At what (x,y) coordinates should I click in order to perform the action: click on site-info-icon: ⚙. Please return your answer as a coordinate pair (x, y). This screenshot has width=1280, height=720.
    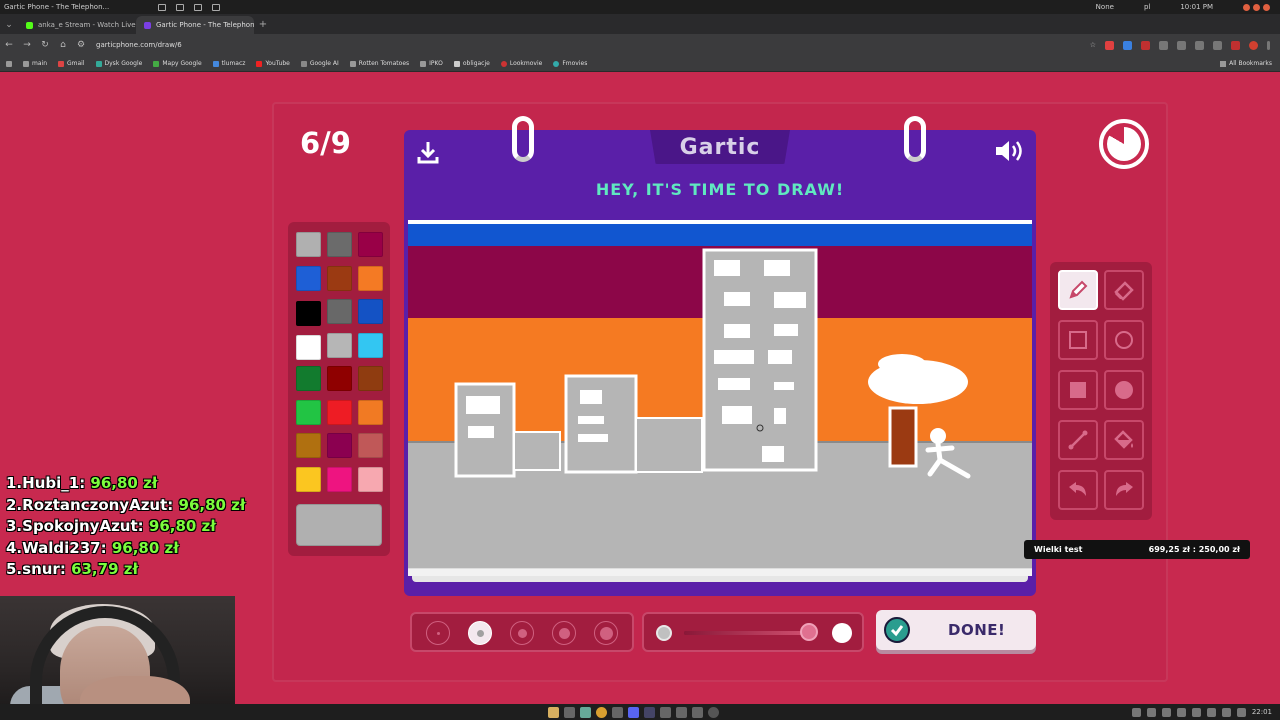
    Looking at the image, I should click on (81, 45).